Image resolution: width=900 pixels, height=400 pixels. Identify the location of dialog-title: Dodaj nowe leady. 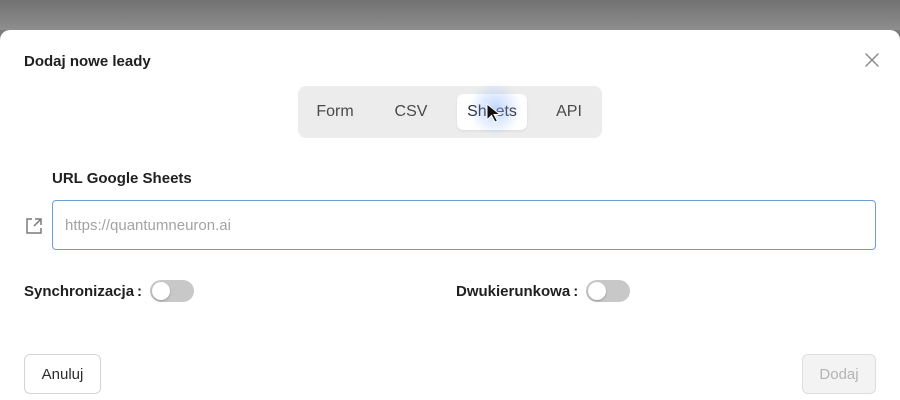
(87, 61).